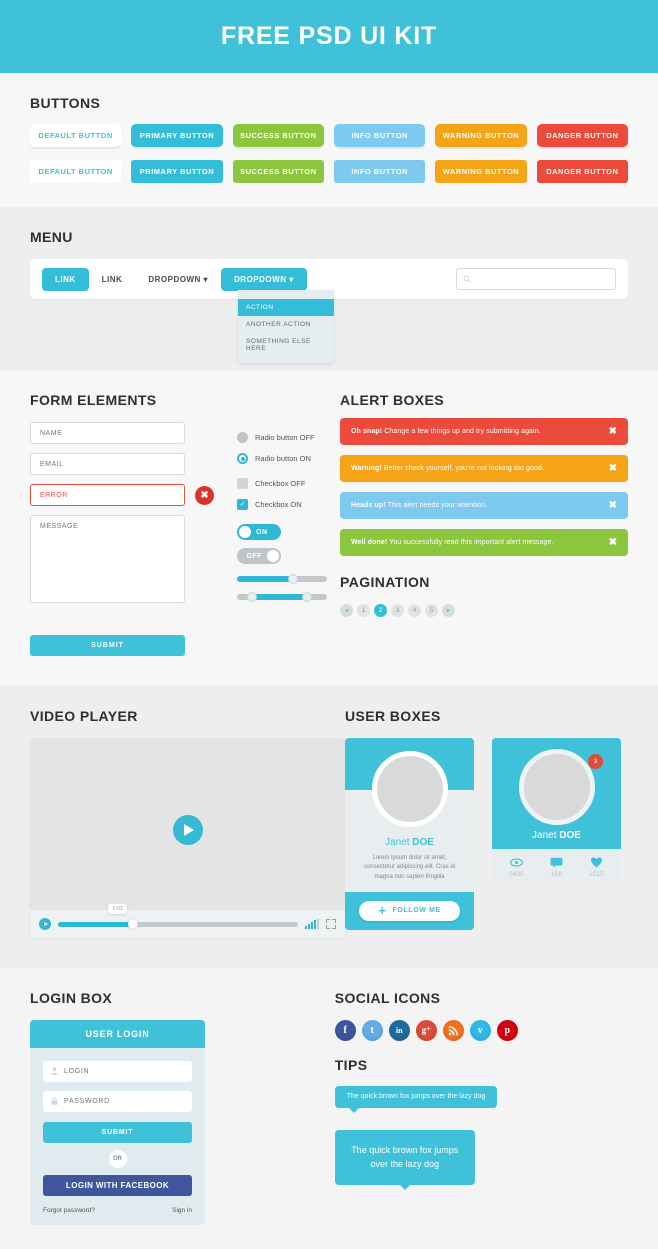  I want to click on pagination-page-2: 2, so click(380, 610).